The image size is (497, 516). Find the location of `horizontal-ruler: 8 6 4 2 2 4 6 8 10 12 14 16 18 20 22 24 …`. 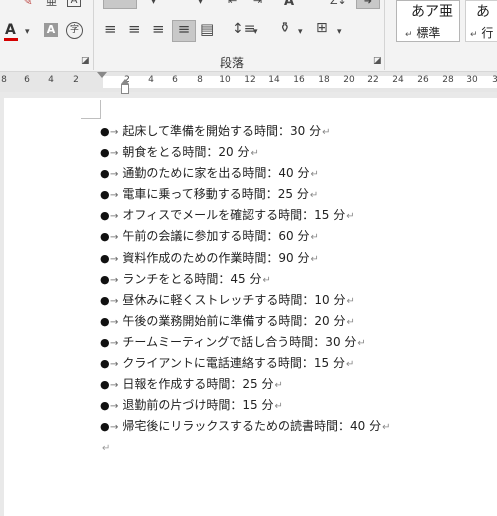

horizontal-ruler: 8 6 4 2 2 4 6 8 10 12 14 16 18 20 22 24 … is located at coordinates (248, 82).